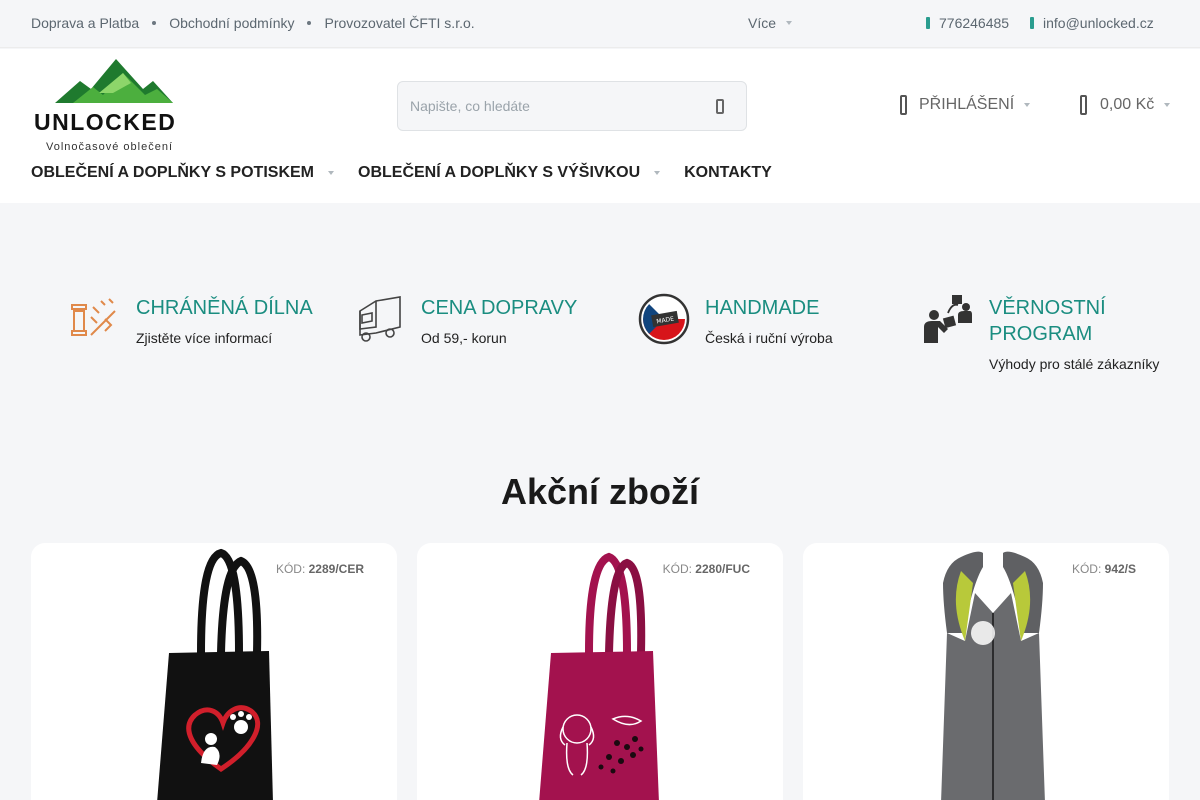 The width and height of the screenshot is (1200, 800). What do you see at coordinates (762, 23) in the screenshot?
I see `more-label: Více` at bounding box center [762, 23].